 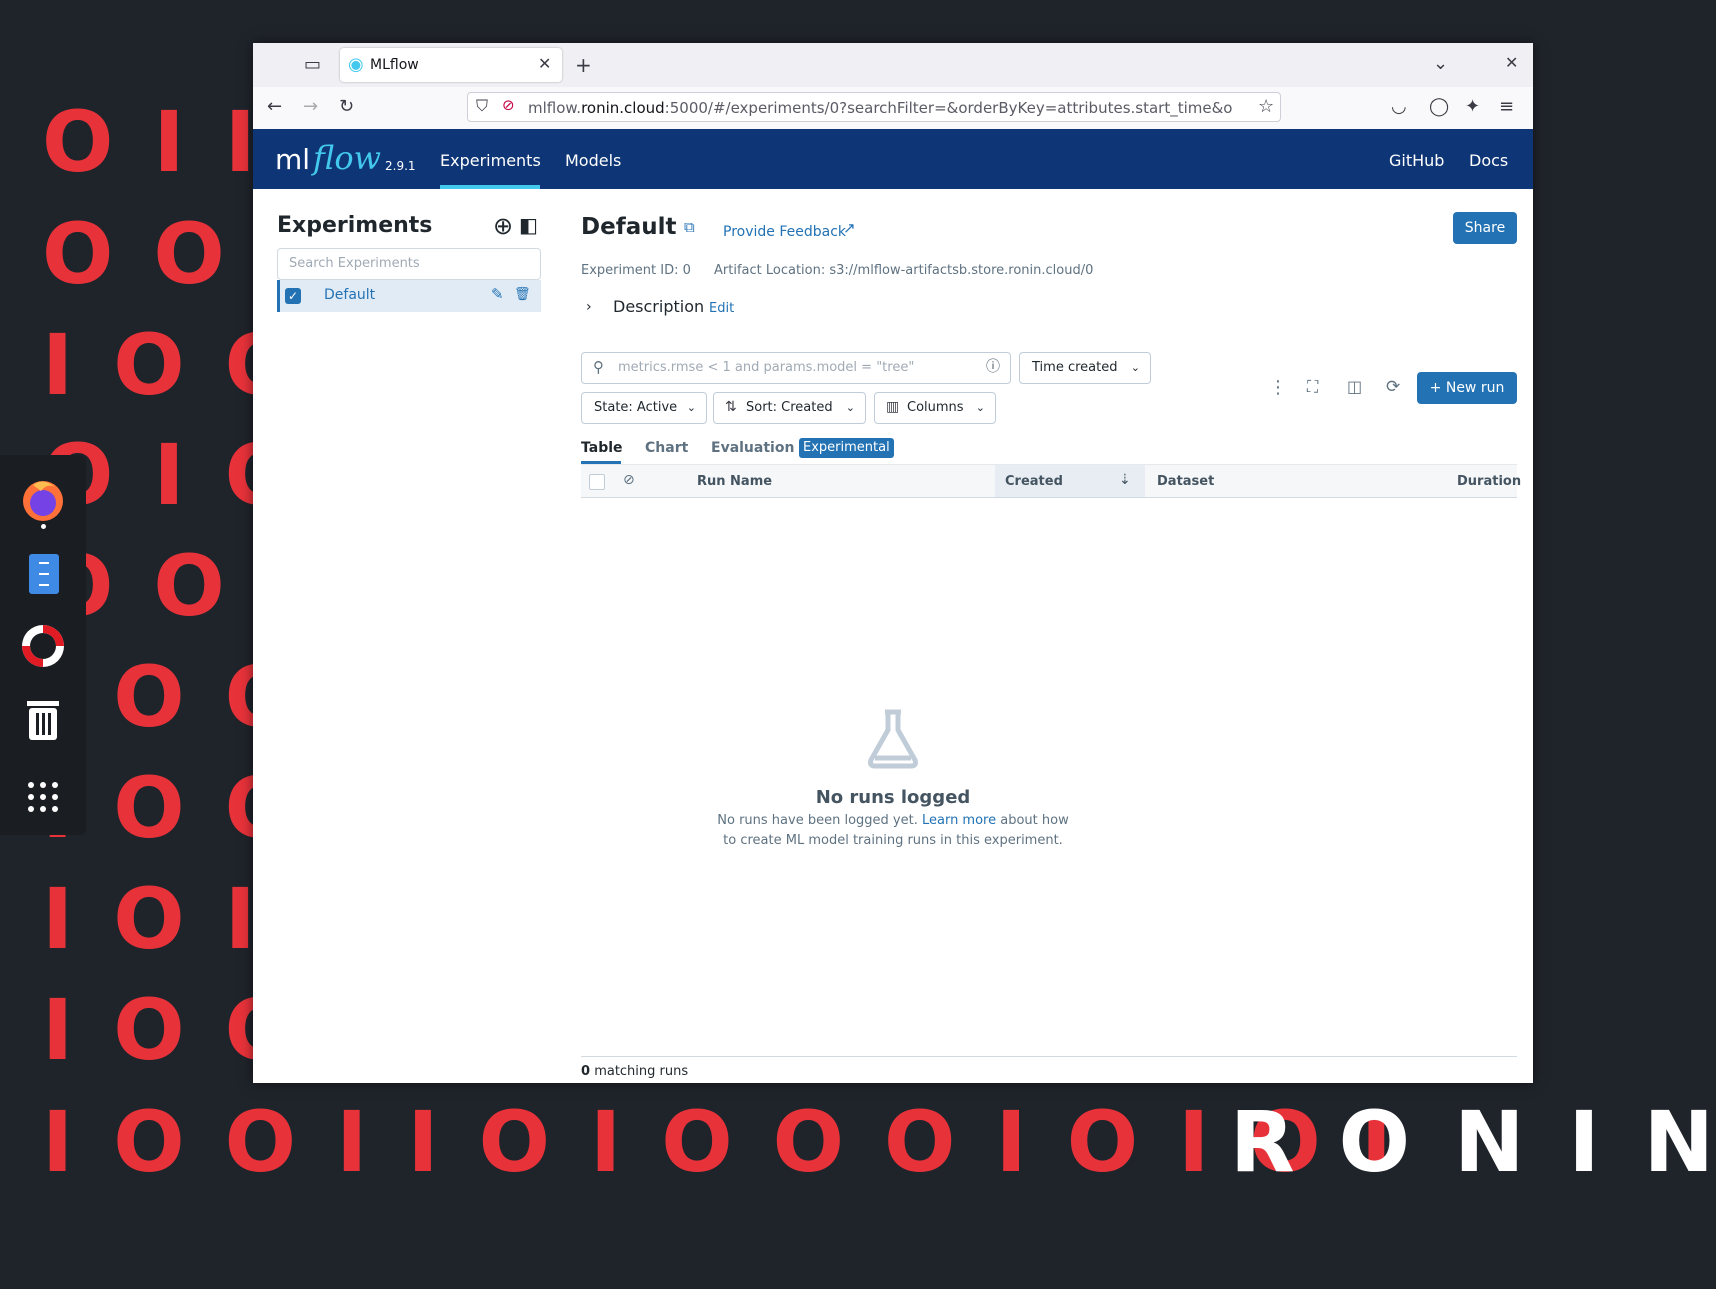 What do you see at coordinates (1075, 367) in the screenshot?
I see `time-created-label: Time created` at bounding box center [1075, 367].